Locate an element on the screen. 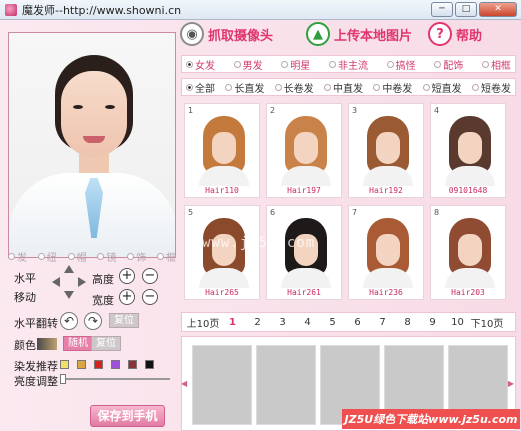  help-button: ? 帮助 is located at coordinates (455, 34).